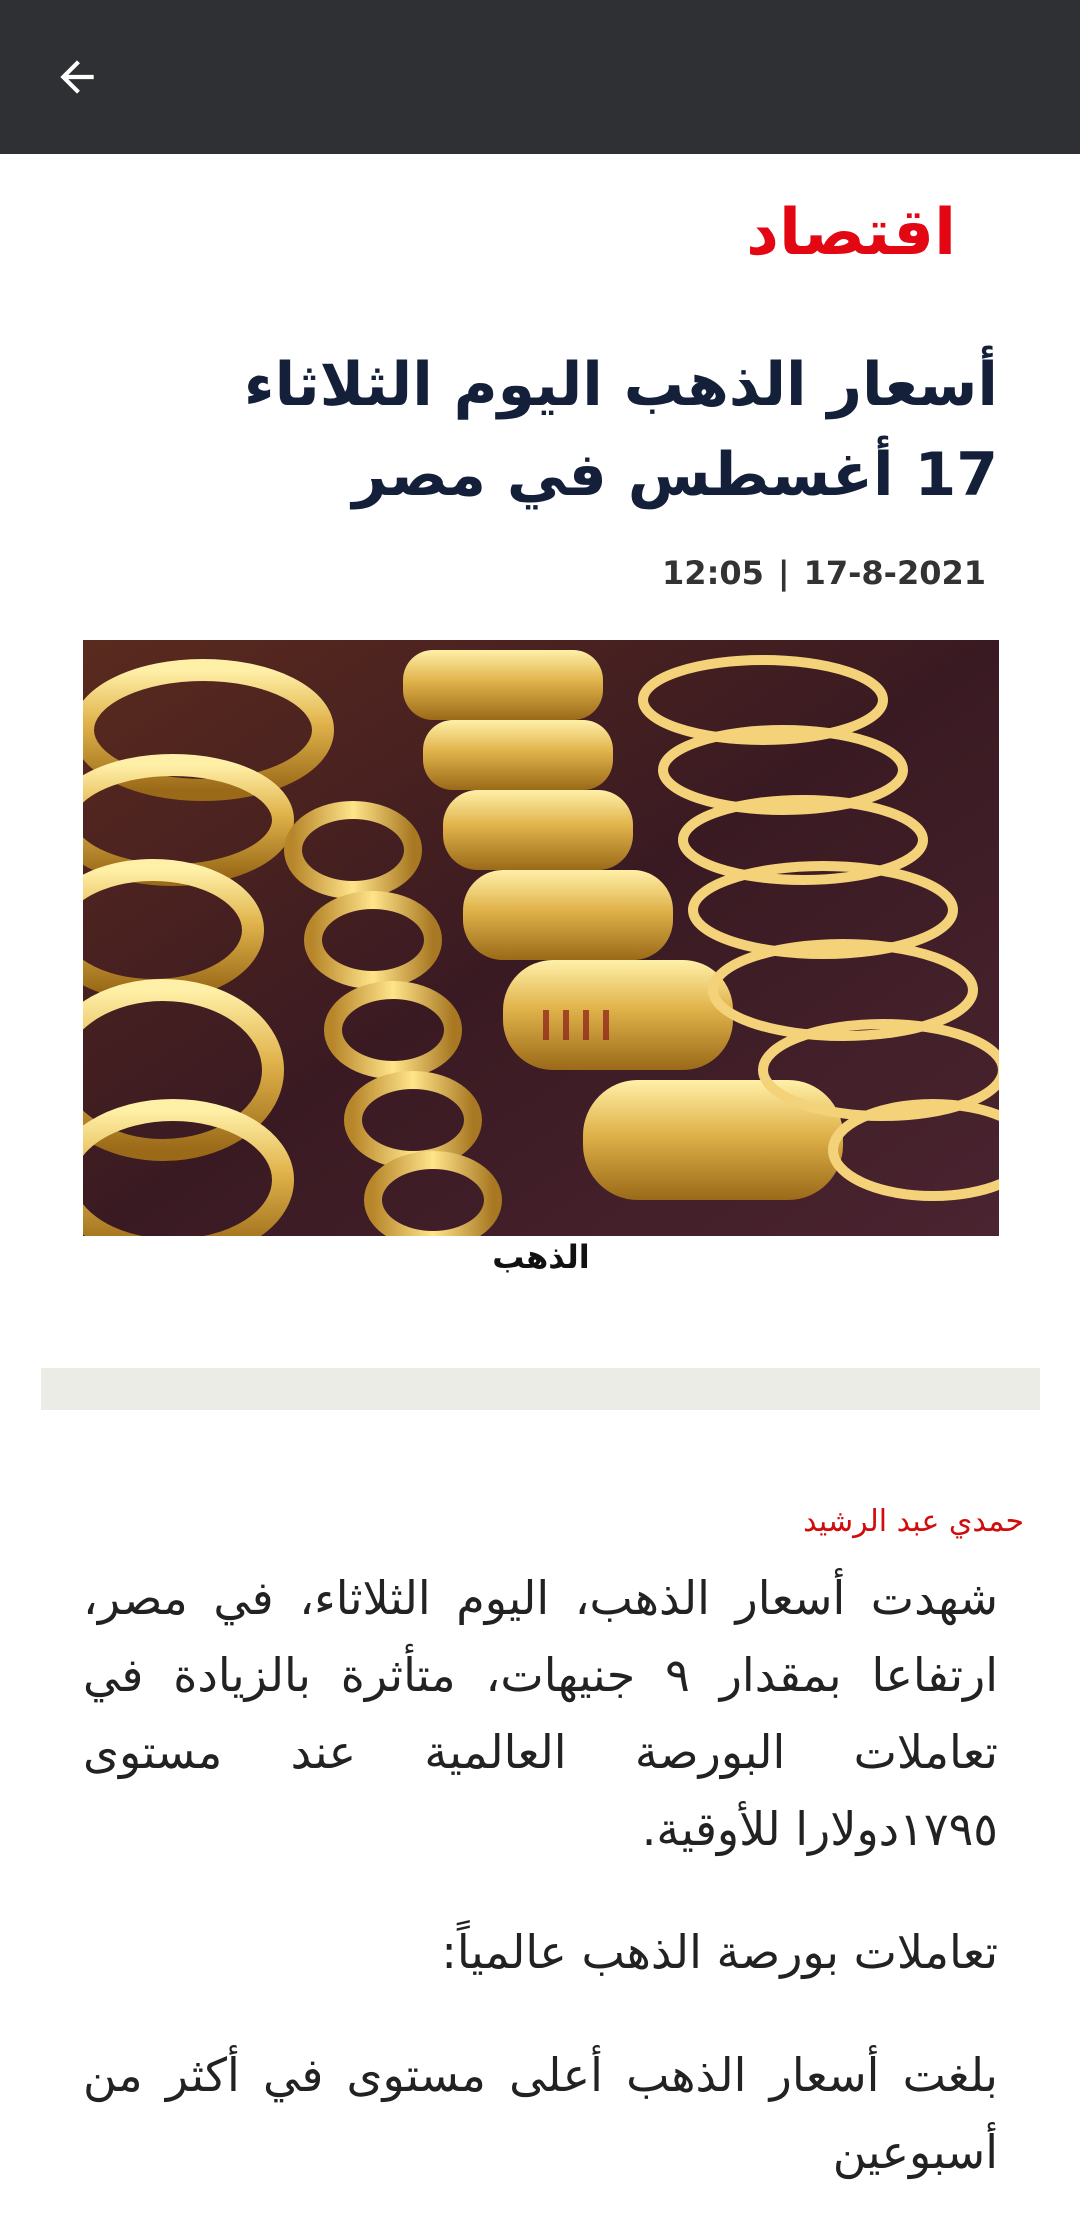  What do you see at coordinates (540, 1389) in the screenshot?
I see `section-divider` at bounding box center [540, 1389].